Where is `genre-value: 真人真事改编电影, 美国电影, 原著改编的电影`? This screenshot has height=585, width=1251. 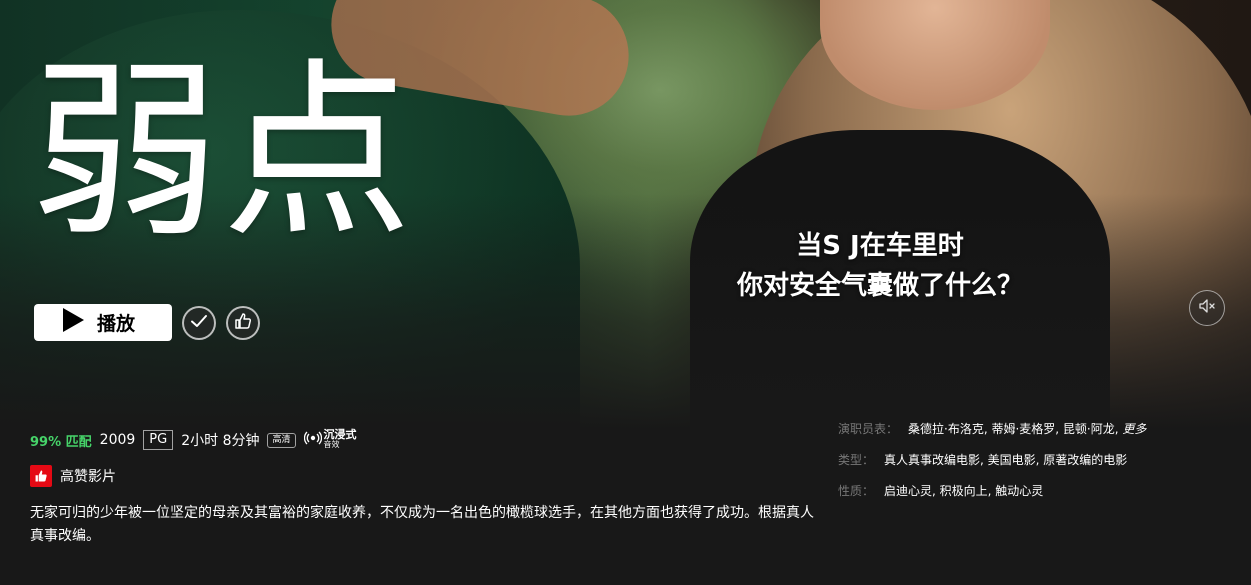
genre-value: 真人真事改编电影, 美国电影, 原著改编的电影 is located at coordinates (1005, 460).